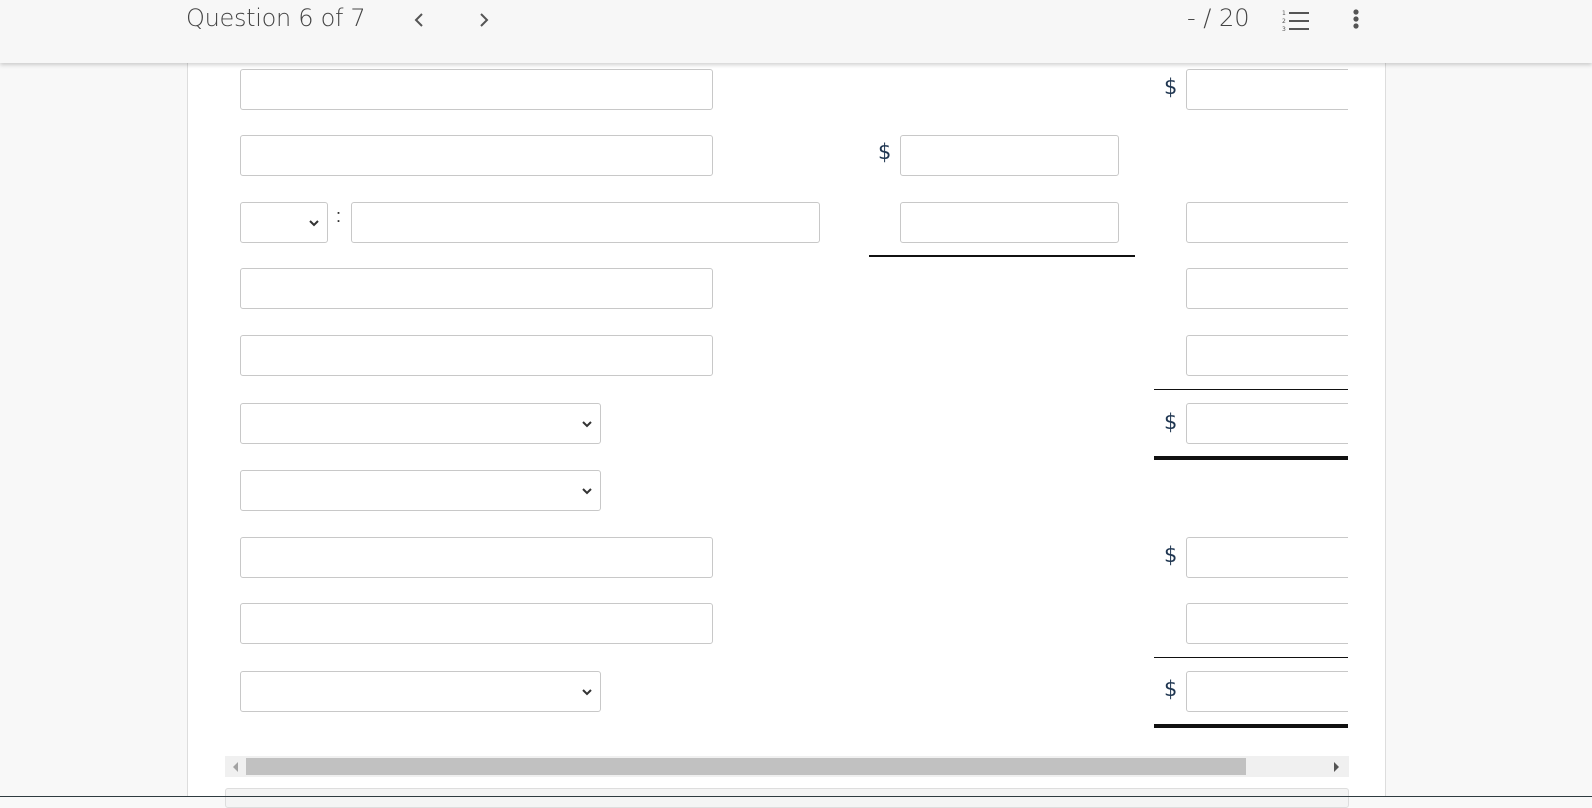  Describe the element at coordinates (1336, 767) in the screenshot. I see `scroll-right-arrow-icon` at that location.